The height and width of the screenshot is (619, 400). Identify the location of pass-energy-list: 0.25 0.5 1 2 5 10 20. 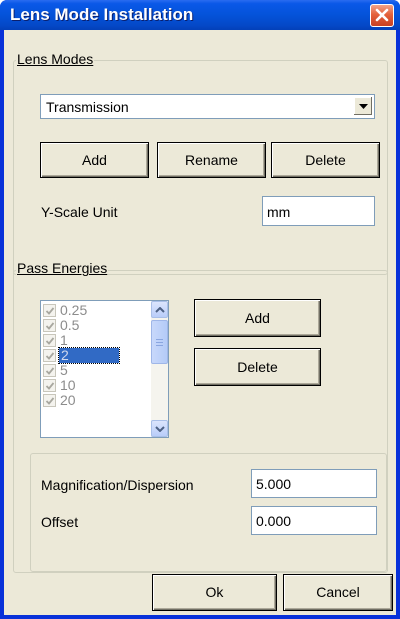
(104, 369).